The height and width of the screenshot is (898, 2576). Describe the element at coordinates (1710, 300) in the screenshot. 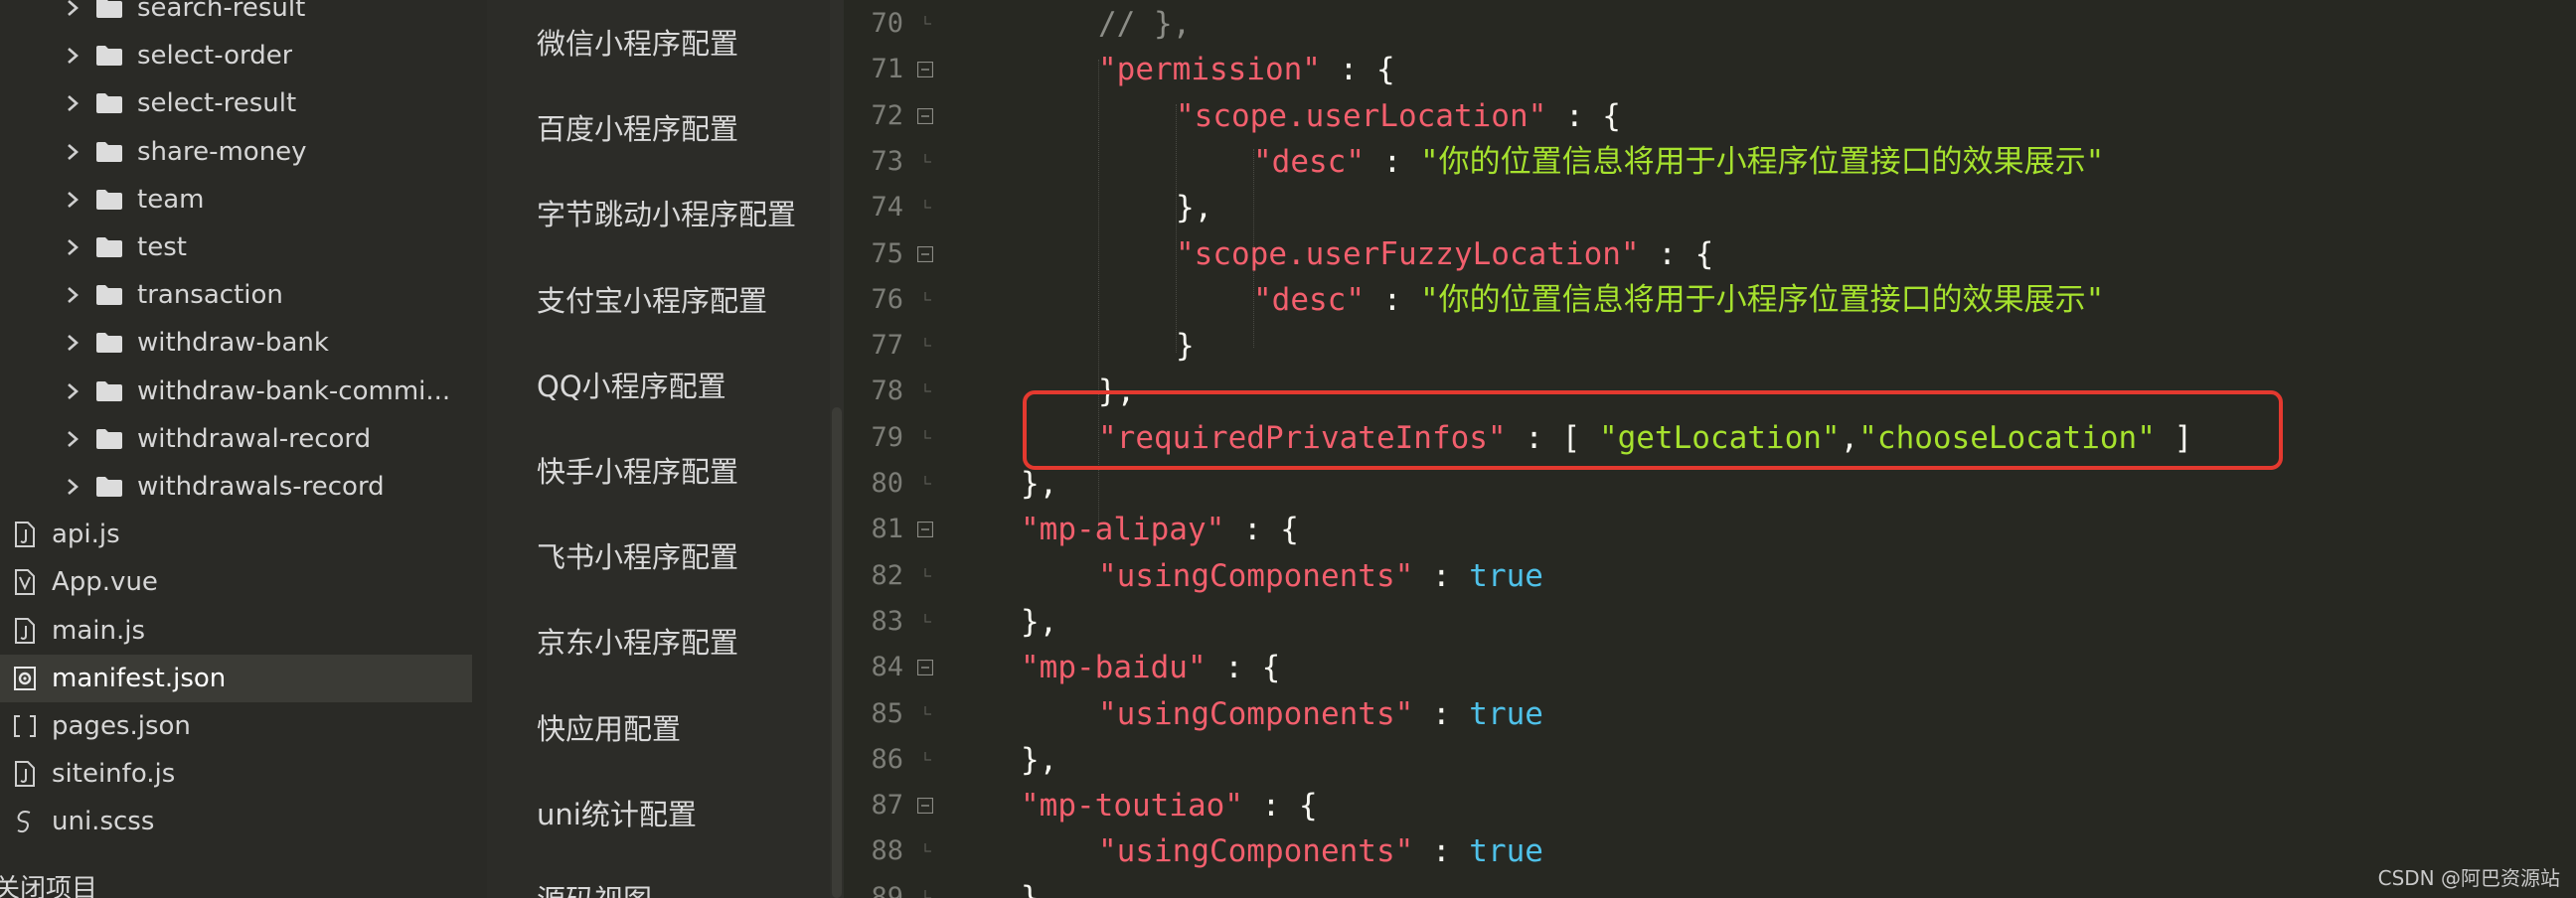

I see `code-line: 76 "desc" : "你的位置信息将用于小程序位置接口的效果展示"` at that location.